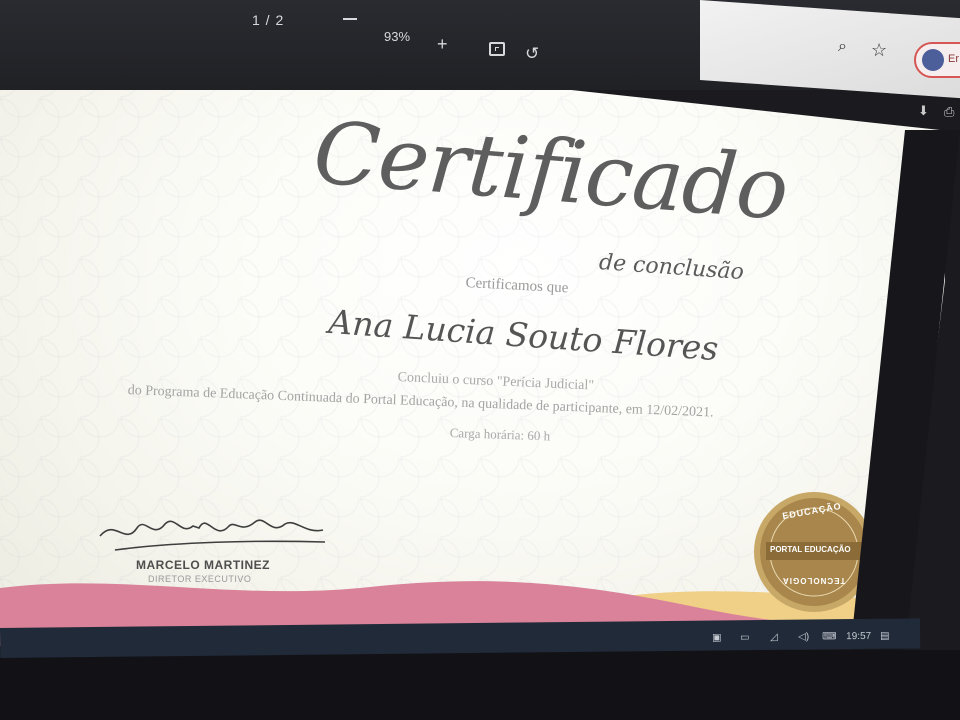 The height and width of the screenshot is (720, 960). I want to click on print-icon: ⎙, so click(949, 112).